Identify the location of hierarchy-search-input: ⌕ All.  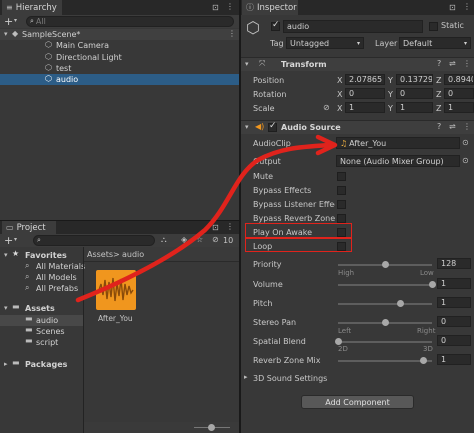
(130, 21).